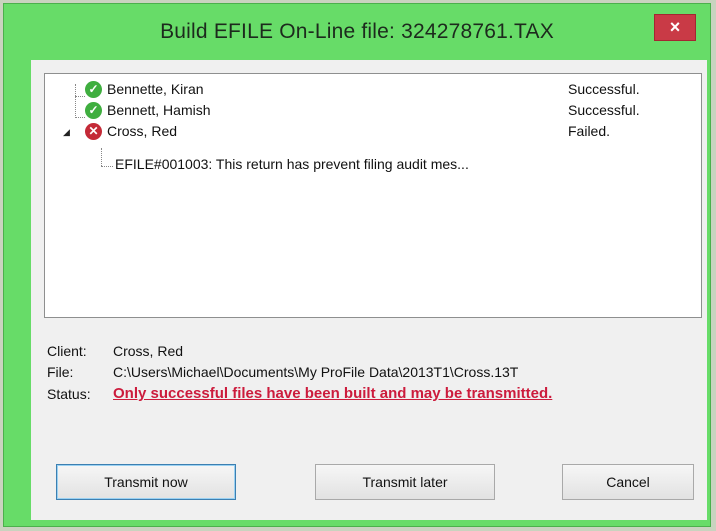 The image size is (716, 531). Describe the element at coordinates (373, 111) in the screenshot. I see `tree-item: ✓ Bennett, Hamish Successful.` at that location.